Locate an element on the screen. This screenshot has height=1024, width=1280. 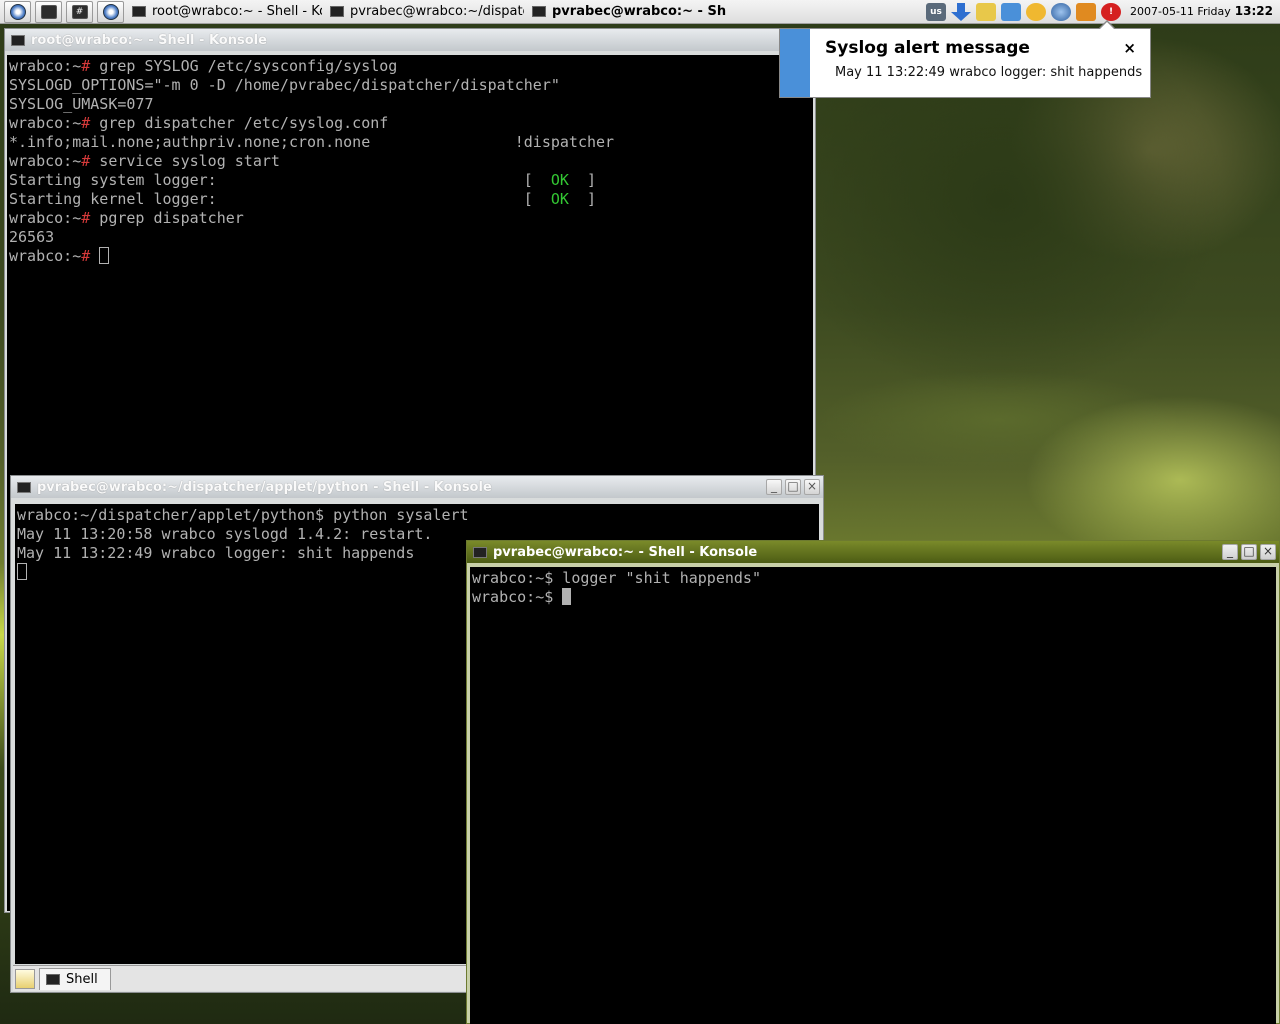
keyboard-layout-icon: us is located at coordinates (936, 12).